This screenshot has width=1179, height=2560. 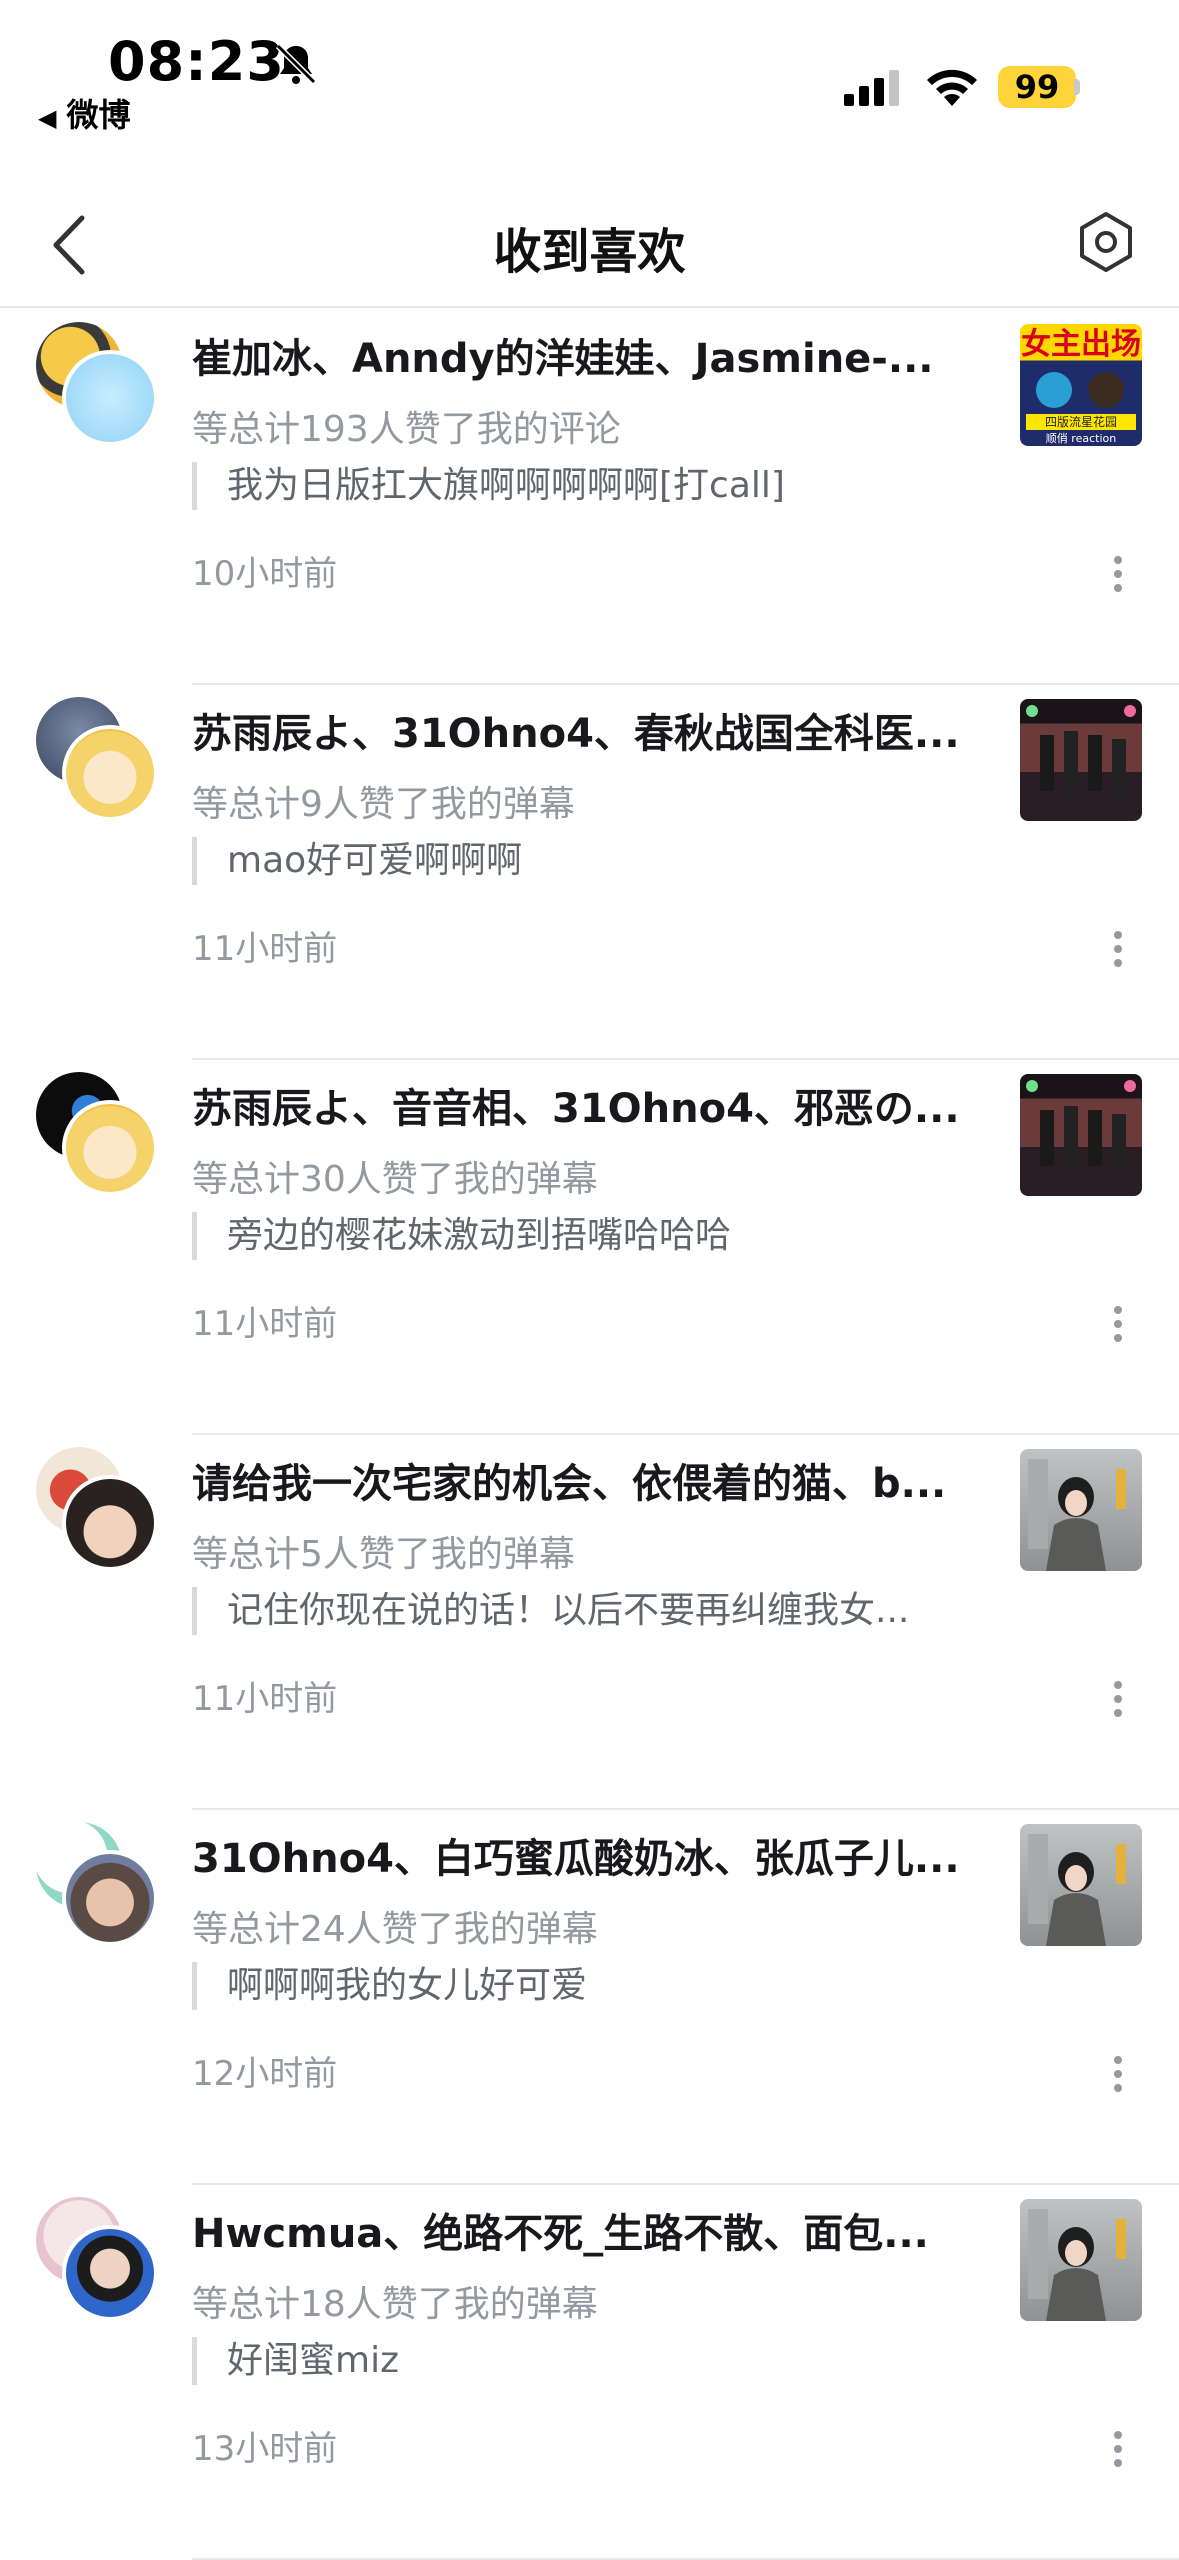 What do you see at coordinates (98, 115) in the screenshot?
I see `back-app-label: 微博` at bounding box center [98, 115].